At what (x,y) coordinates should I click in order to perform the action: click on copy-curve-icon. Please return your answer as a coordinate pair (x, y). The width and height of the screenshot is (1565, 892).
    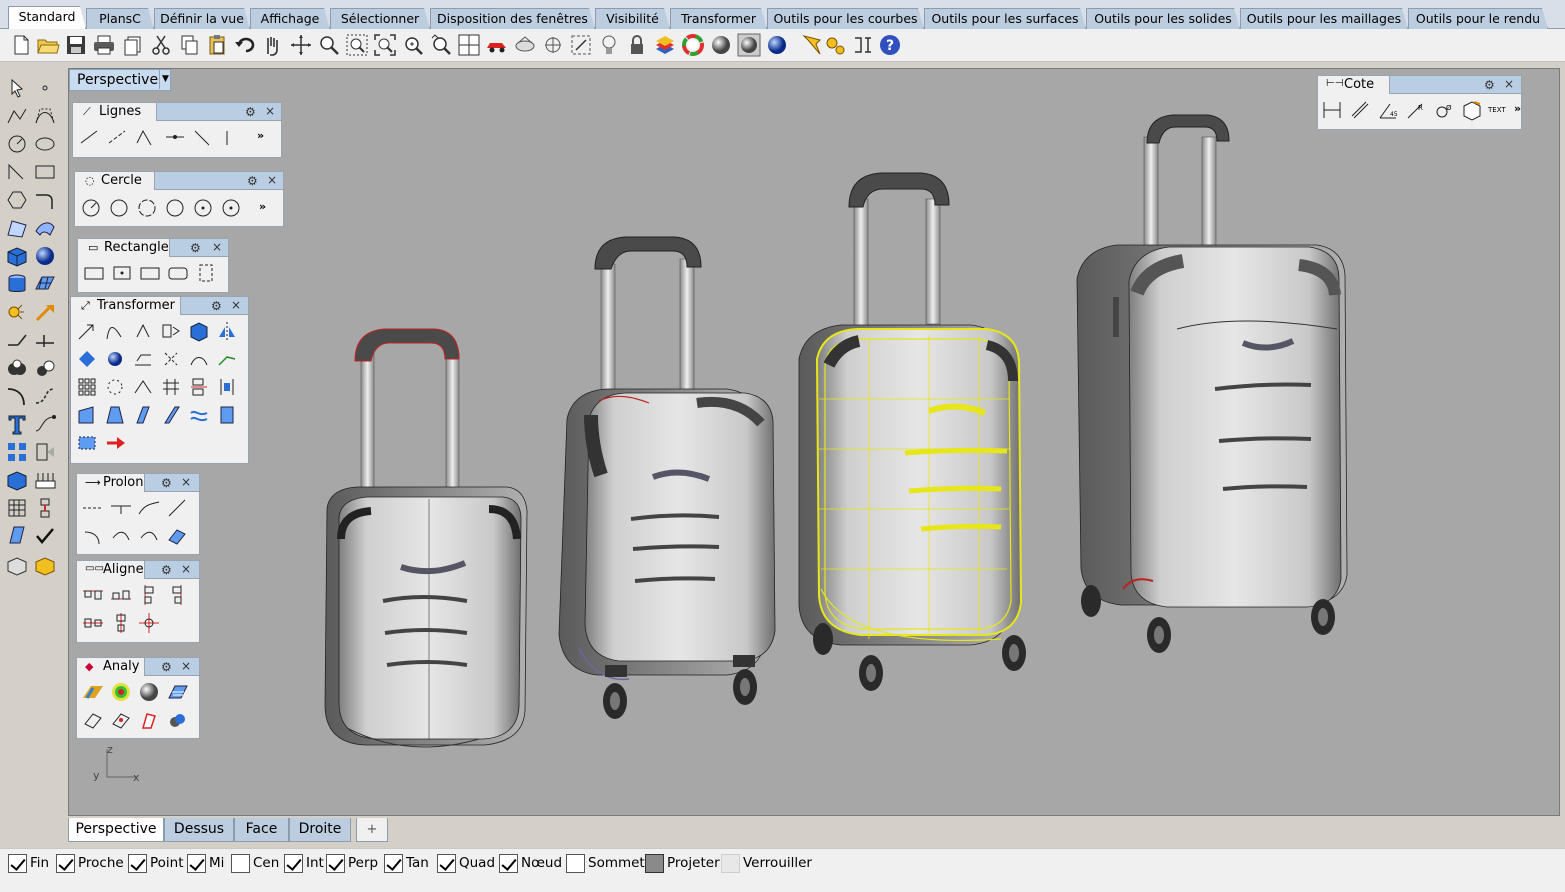
    Looking at the image, I should click on (115, 331).